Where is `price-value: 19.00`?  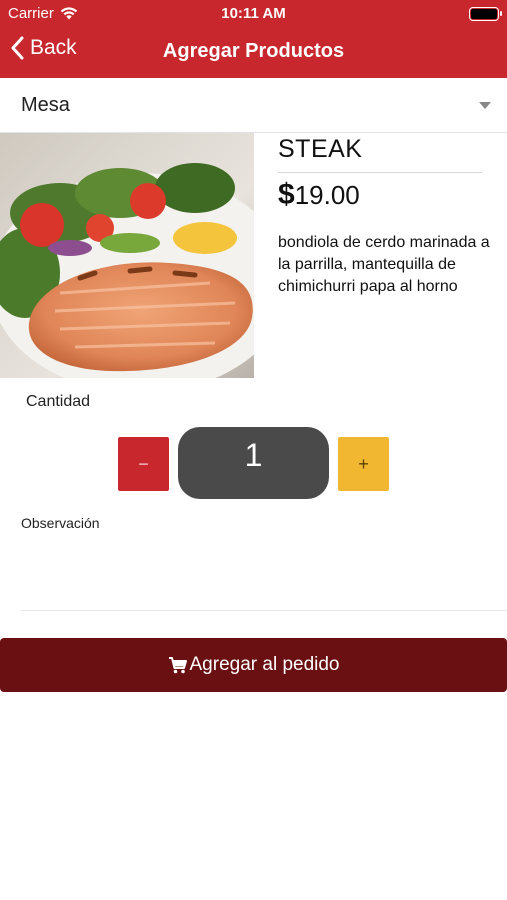 price-value: 19.00 is located at coordinates (327, 195).